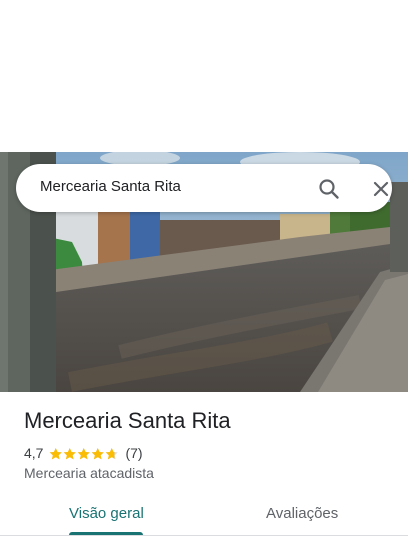 This screenshot has height=544, width=408. I want to click on review-count: (7), so click(133, 453).